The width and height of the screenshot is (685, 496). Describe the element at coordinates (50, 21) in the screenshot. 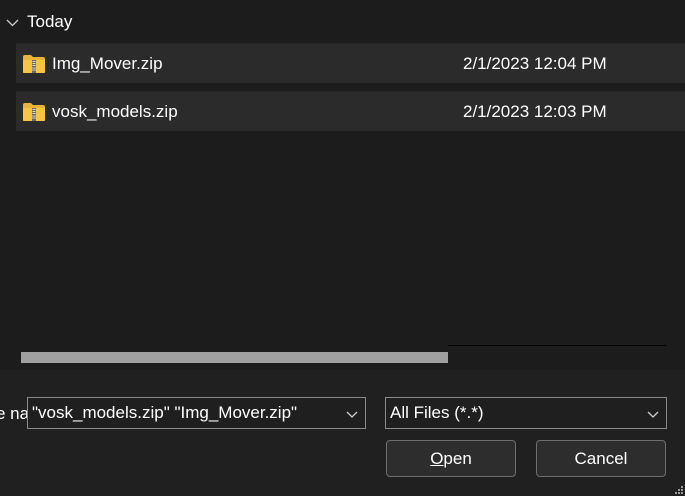

I see `group-label: Today` at that location.